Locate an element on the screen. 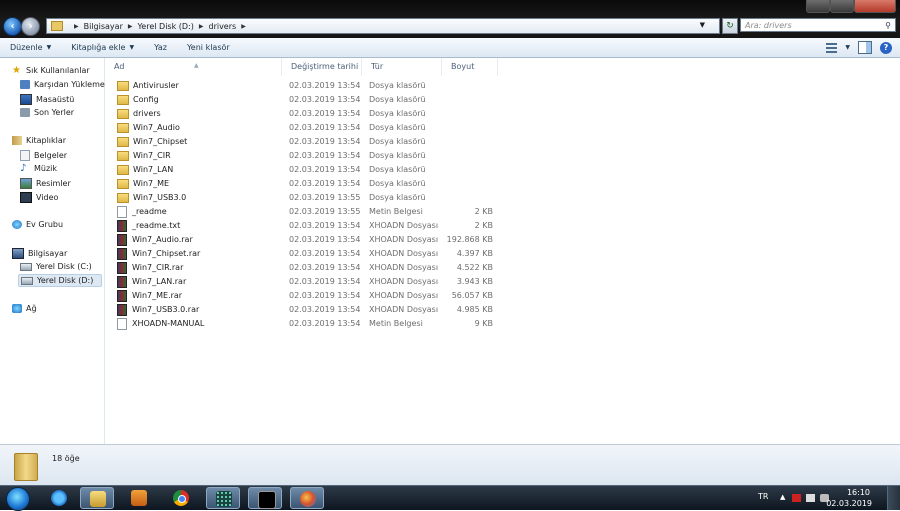  breadcrumb-drive-d: Yerel Disk (D:) is located at coordinates (165, 26).